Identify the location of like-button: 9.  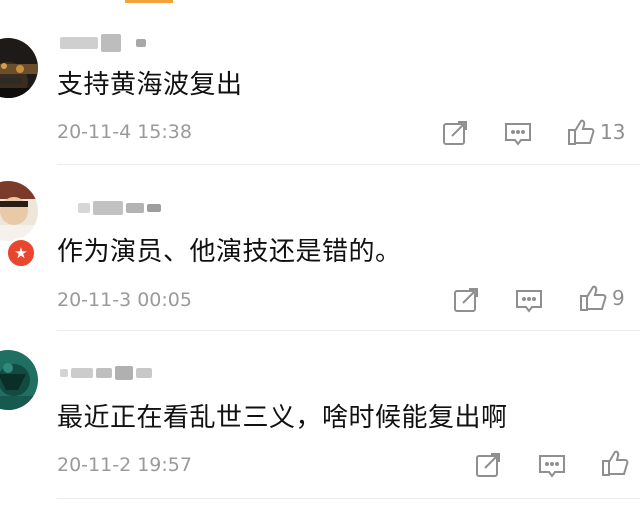
(601, 298).